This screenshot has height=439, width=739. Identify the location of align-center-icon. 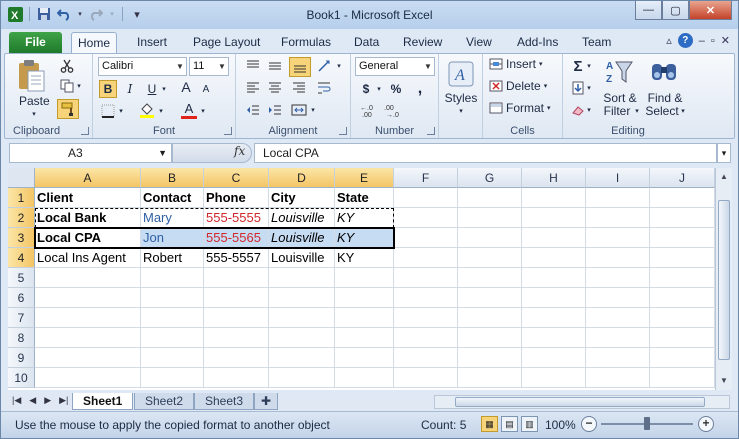
(275, 88).